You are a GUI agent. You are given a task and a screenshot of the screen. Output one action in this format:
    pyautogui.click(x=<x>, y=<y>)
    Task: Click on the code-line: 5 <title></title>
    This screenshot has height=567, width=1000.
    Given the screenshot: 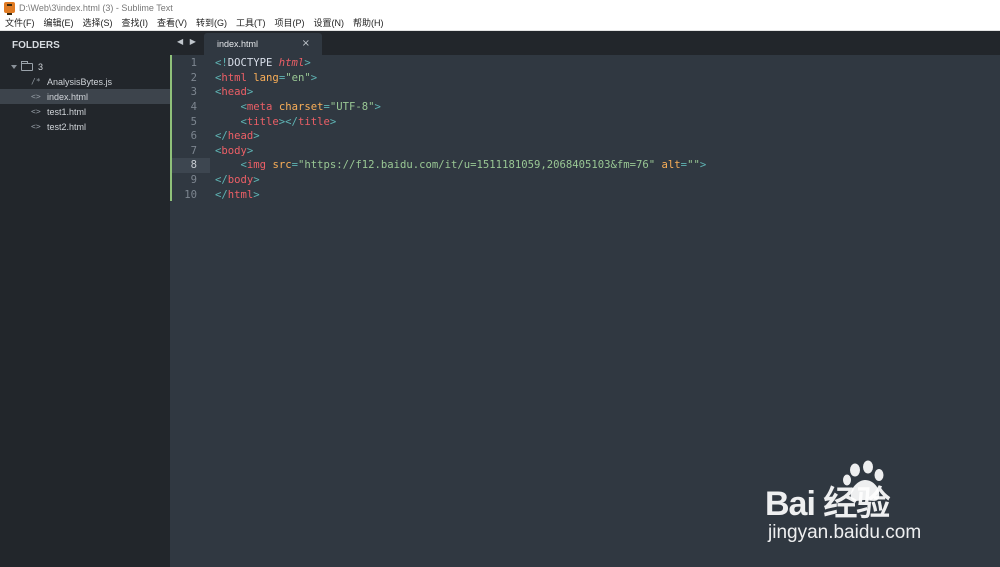 What is the action you would take?
    pyautogui.click(x=585, y=121)
    